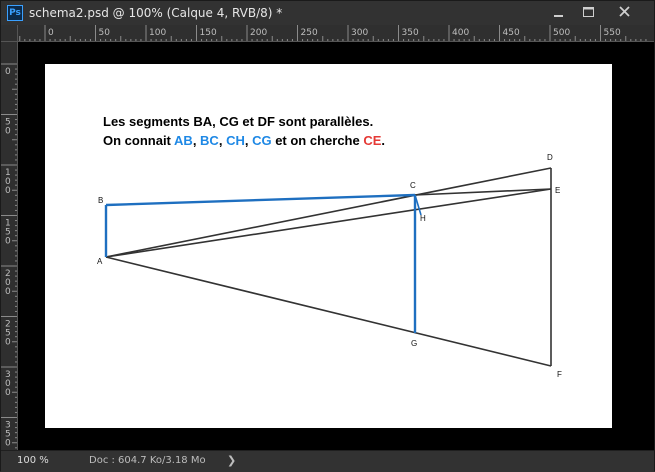 The image size is (655, 472). Describe the element at coordinates (559, 12) in the screenshot. I see `minimize-button` at that location.